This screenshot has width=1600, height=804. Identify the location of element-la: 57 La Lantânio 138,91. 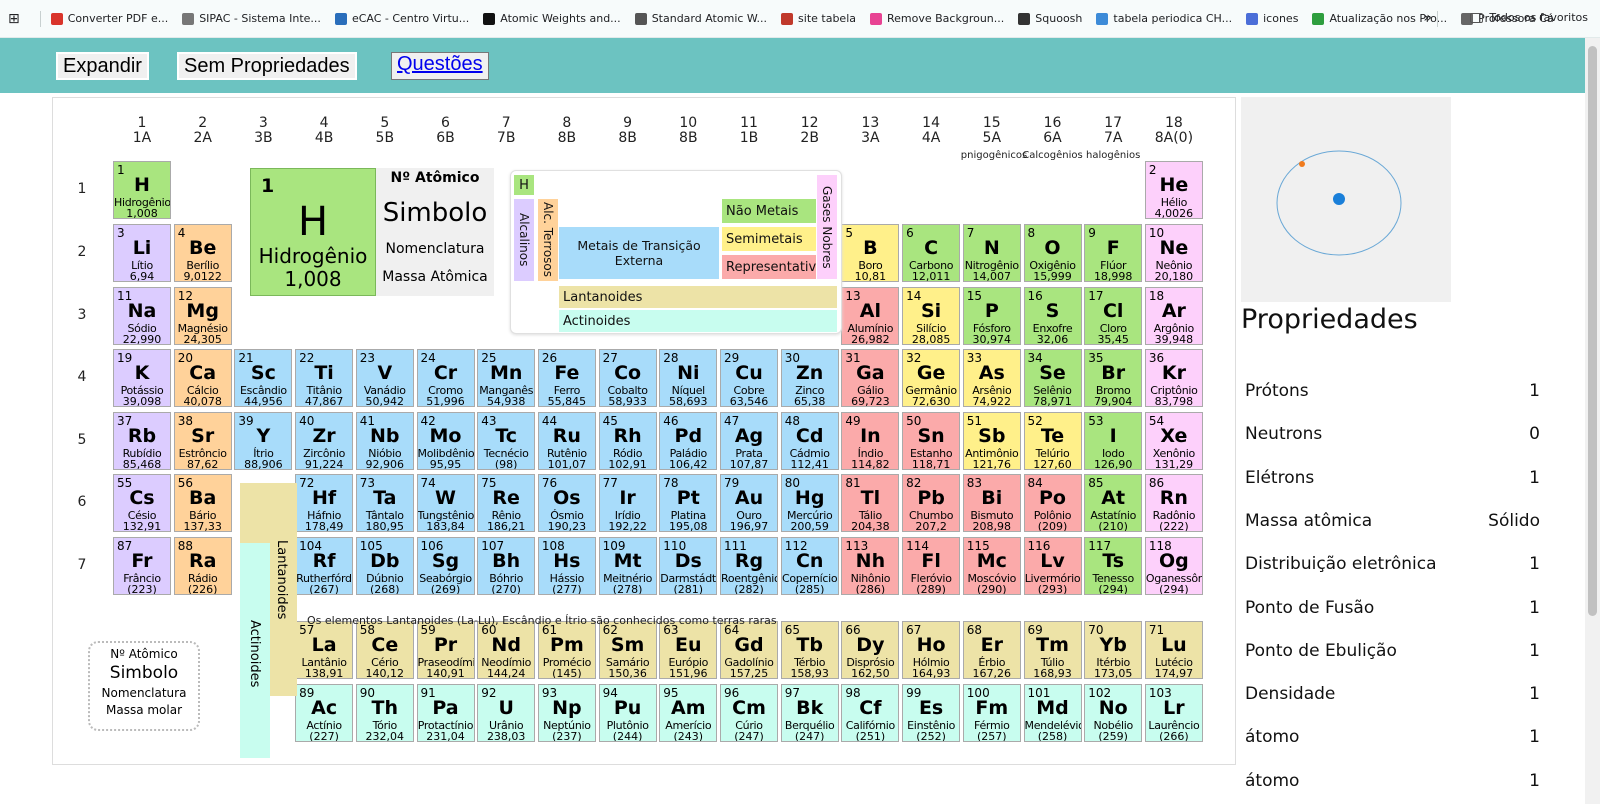
(324, 650).